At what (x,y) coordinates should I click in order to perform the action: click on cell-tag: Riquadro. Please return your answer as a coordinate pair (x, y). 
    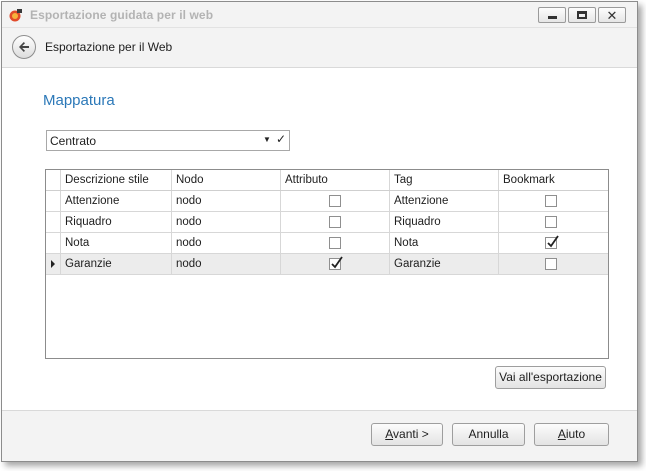
    Looking at the image, I should click on (443, 222).